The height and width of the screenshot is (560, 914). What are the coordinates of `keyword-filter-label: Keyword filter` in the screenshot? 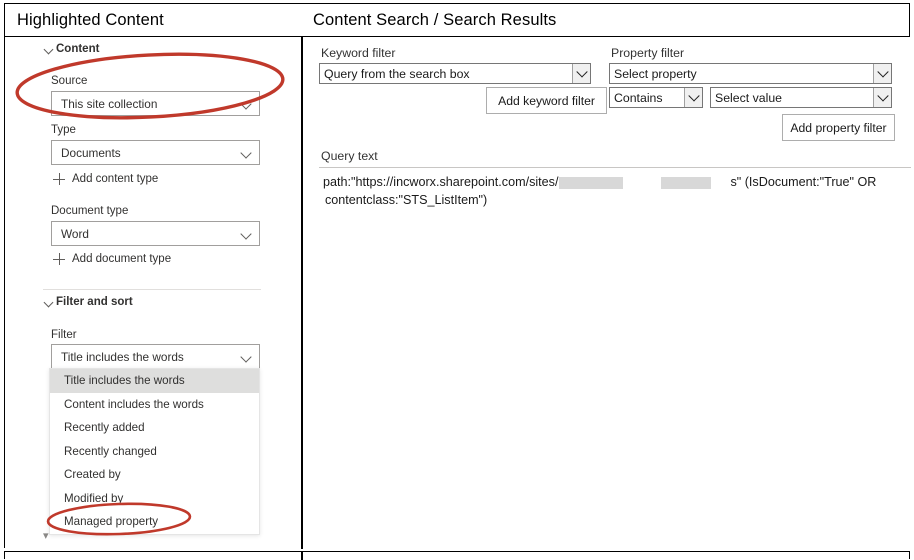 It's located at (358, 53).